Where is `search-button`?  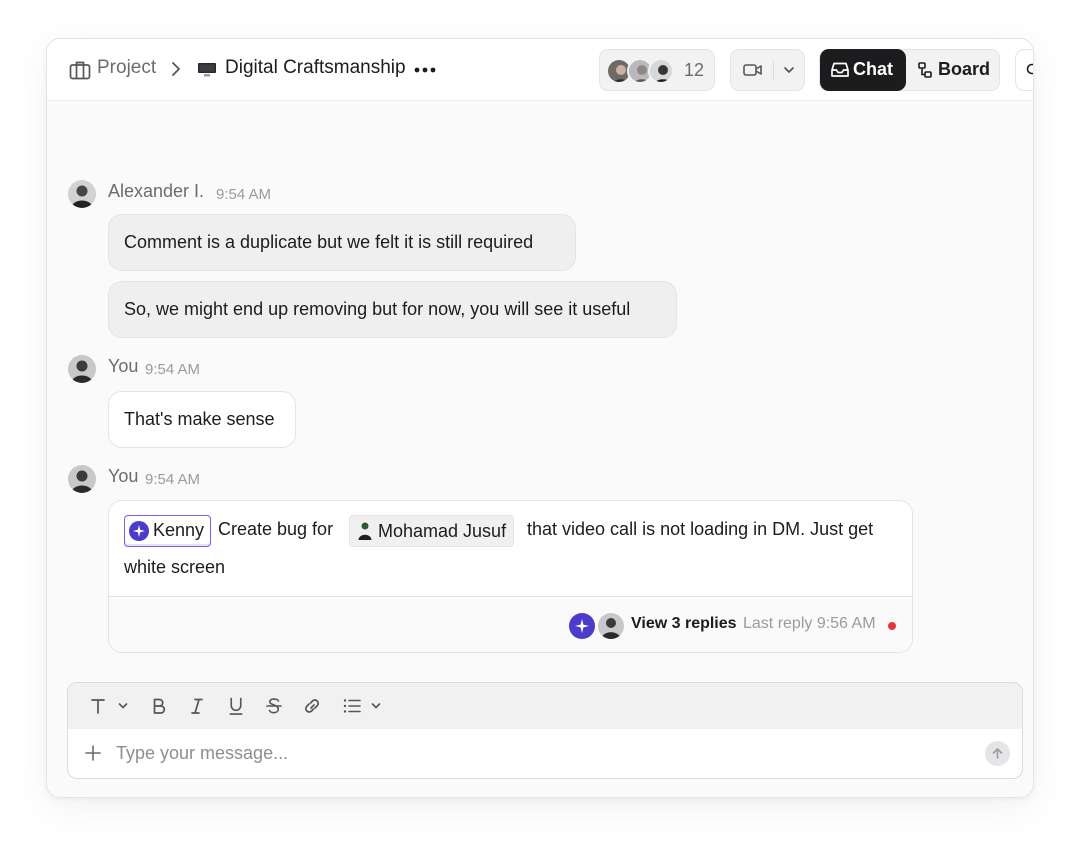
search-button is located at coordinates (1024, 70).